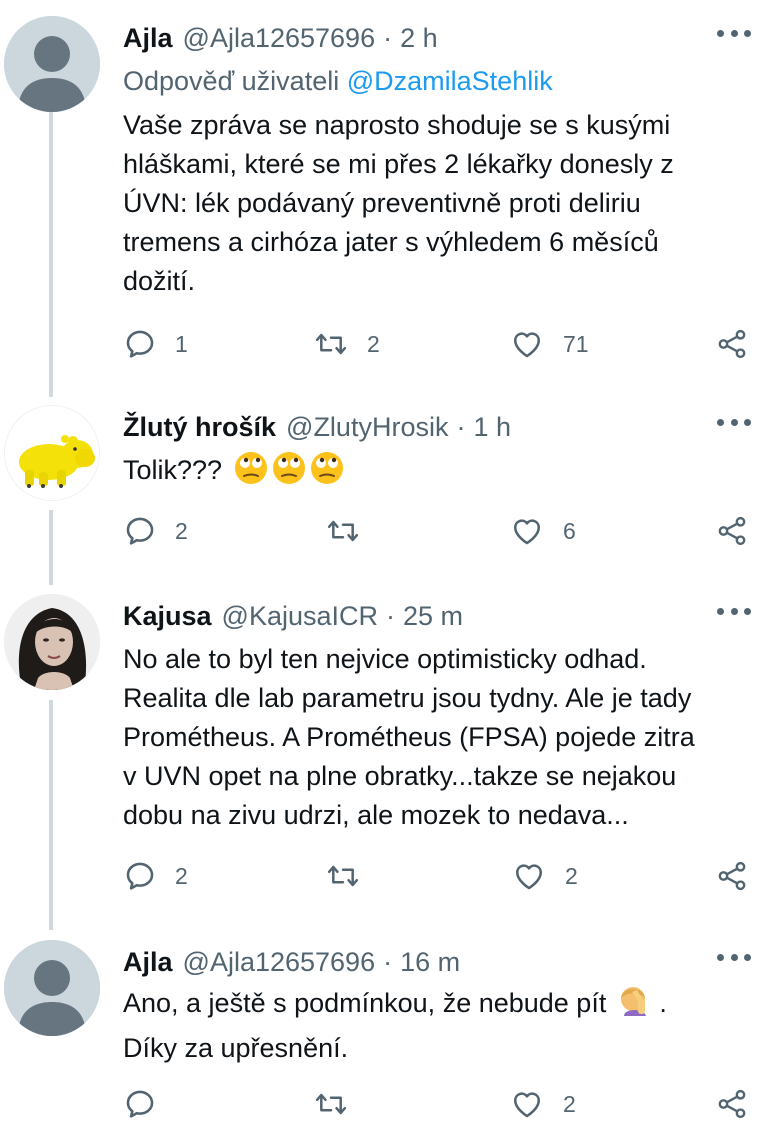 This screenshot has width=781, height=1141. What do you see at coordinates (167, 616) in the screenshot?
I see `display-name: Kajusa` at bounding box center [167, 616].